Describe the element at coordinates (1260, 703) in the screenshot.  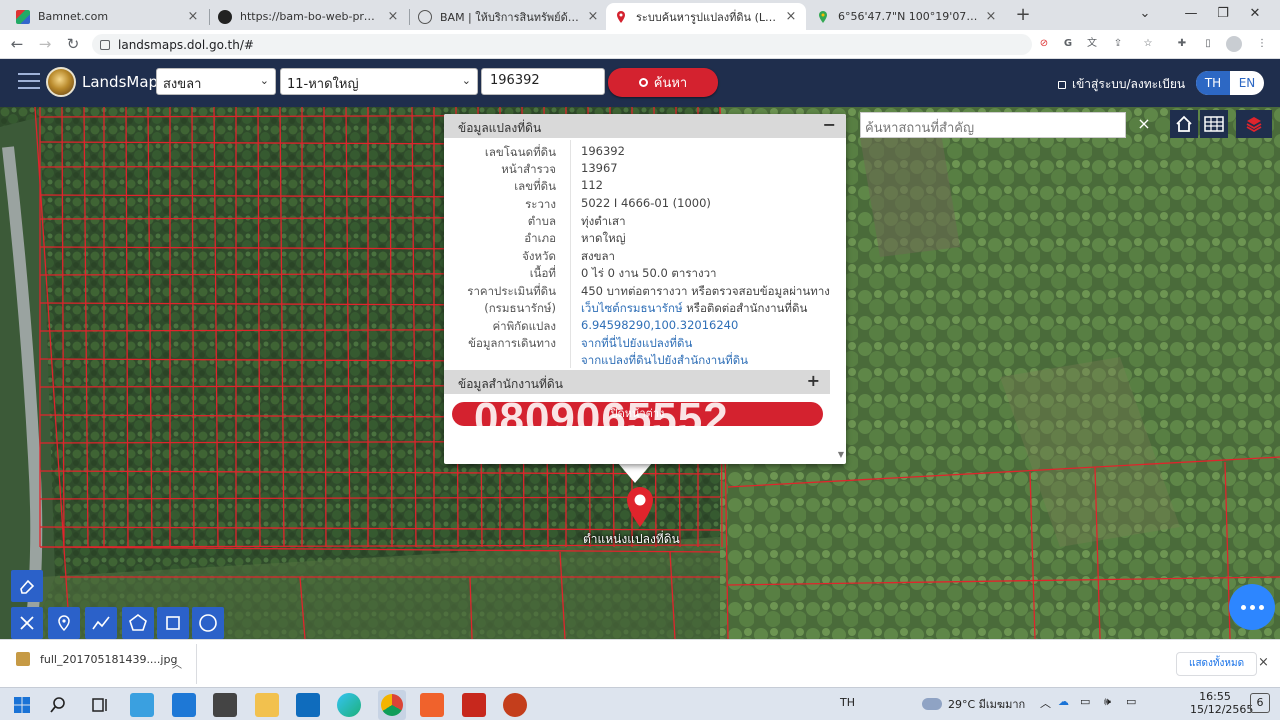
I see `notification-center: 6` at that location.